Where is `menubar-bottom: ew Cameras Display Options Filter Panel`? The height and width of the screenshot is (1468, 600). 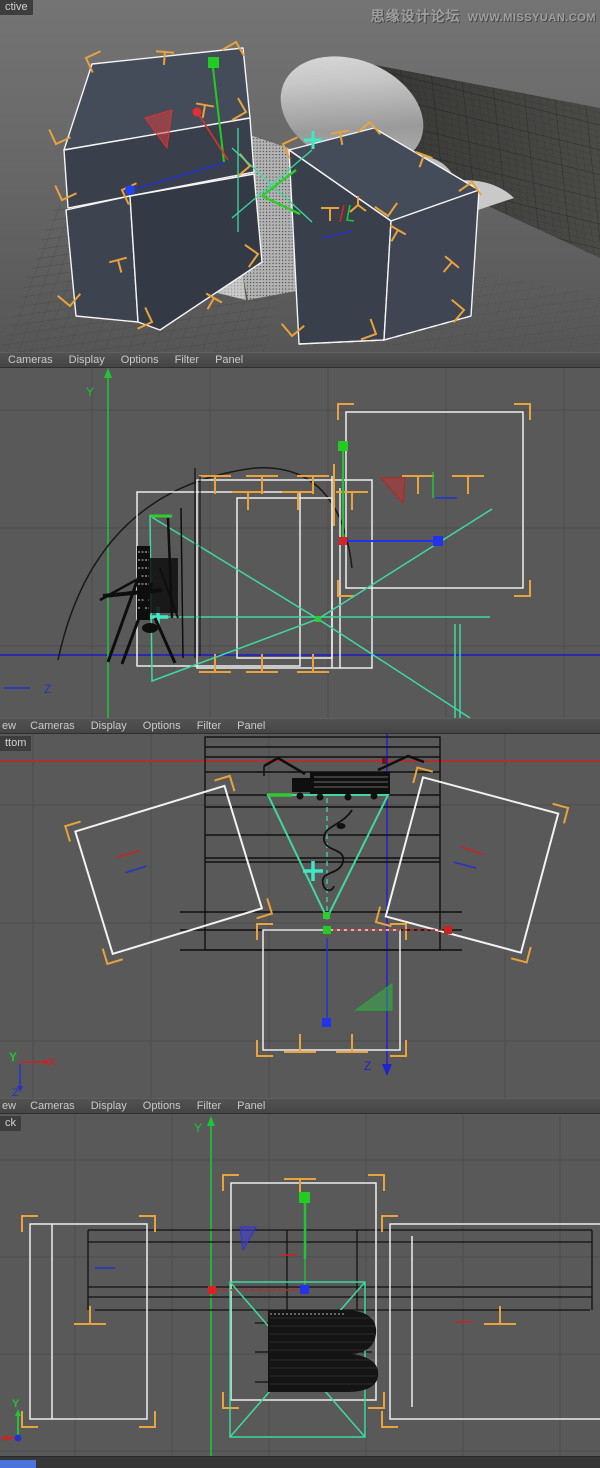 menubar-bottom: ew Cameras Display Options Filter Panel is located at coordinates (300, 1106).